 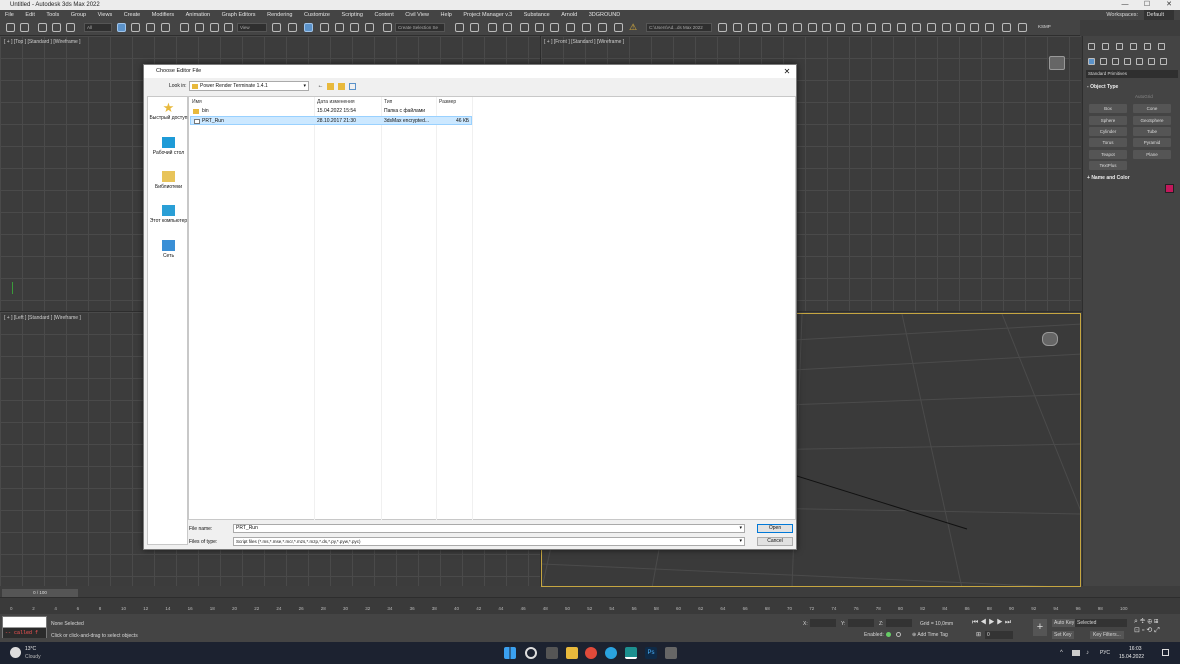 What do you see at coordinates (740, 528) in the screenshot?
I see `chevron-down-icon: ▾` at bounding box center [740, 528].